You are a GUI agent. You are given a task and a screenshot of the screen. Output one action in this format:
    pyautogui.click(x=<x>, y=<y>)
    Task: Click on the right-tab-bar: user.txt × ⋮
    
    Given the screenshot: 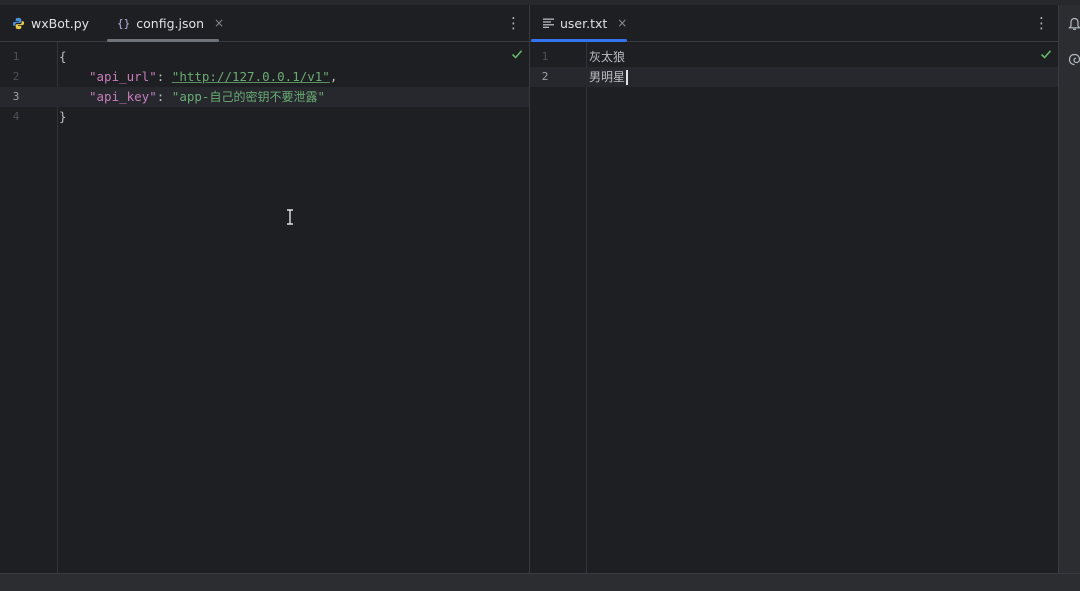 What is the action you would take?
    pyautogui.click(x=794, y=23)
    